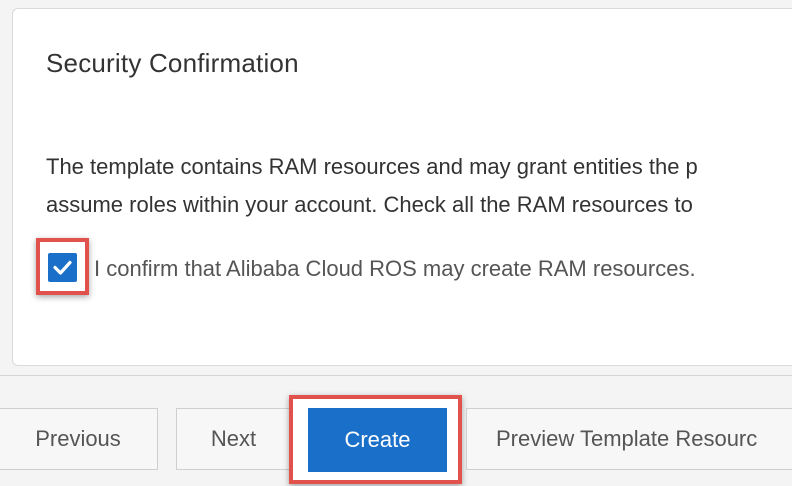  Describe the element at coordinates (233, 439) in the screenshot. I see `next-button: Next` at that location.